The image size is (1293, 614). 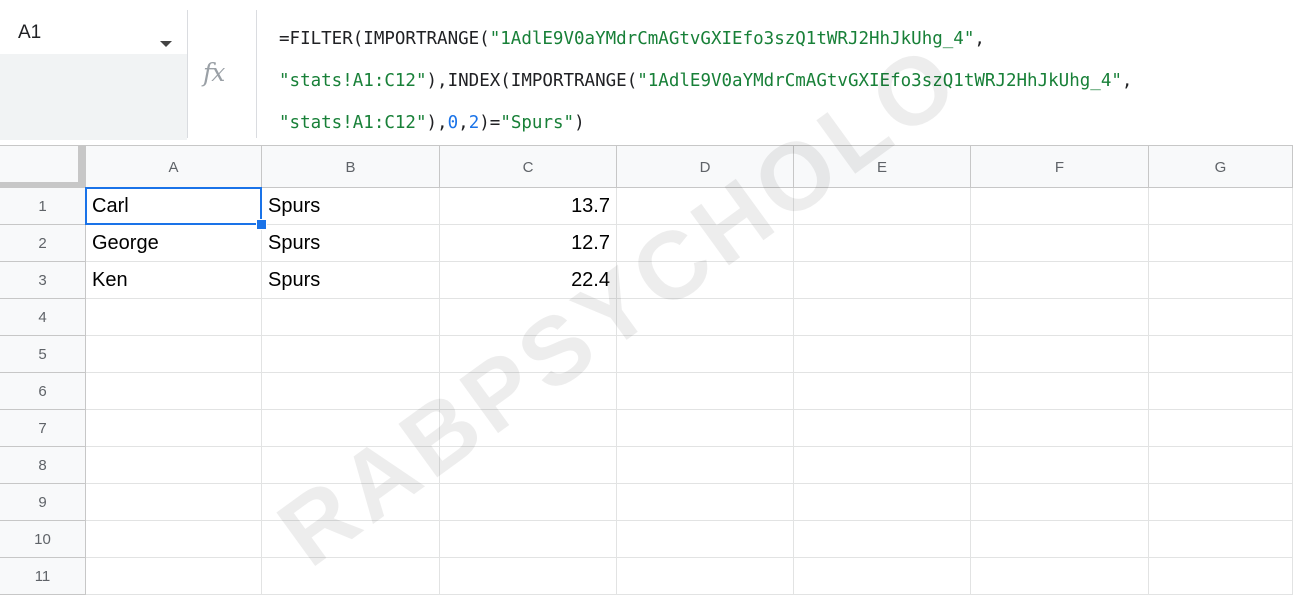 I want to click on cell-g11, so click(x=1221, y=576).